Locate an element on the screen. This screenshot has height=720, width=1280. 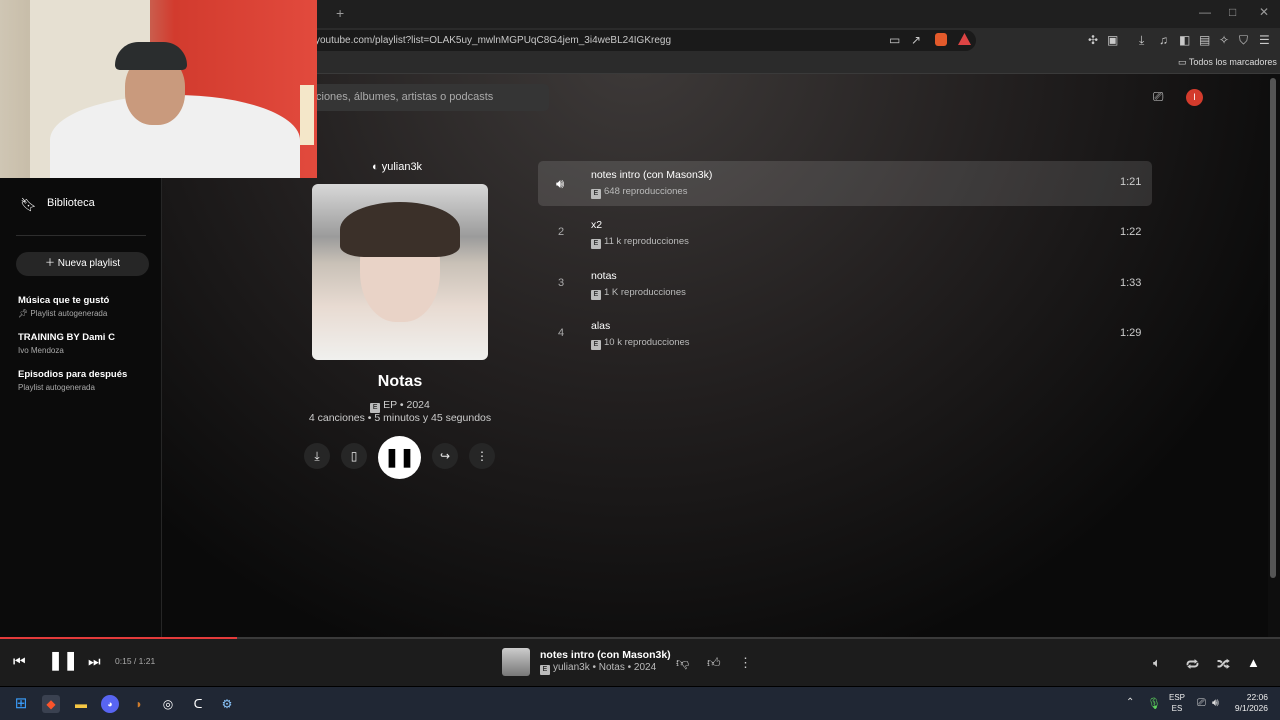
minimize-icon: — is located at coordinates (1205, 12).